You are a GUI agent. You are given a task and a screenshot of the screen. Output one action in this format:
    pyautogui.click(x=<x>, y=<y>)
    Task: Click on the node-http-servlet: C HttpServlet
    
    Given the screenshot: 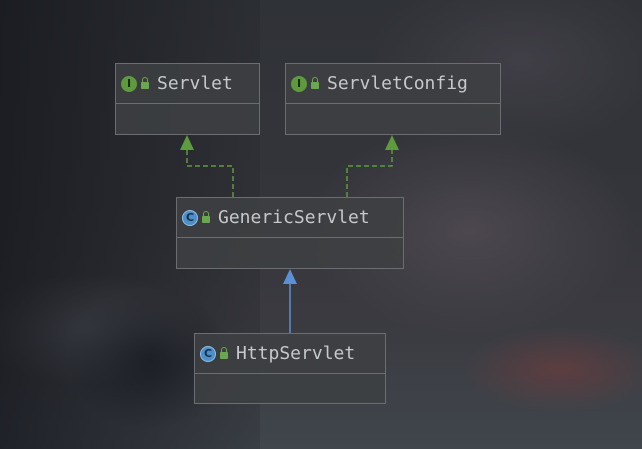 What is the action you would take?
    pyautogui.click(x=290, y=368)
    